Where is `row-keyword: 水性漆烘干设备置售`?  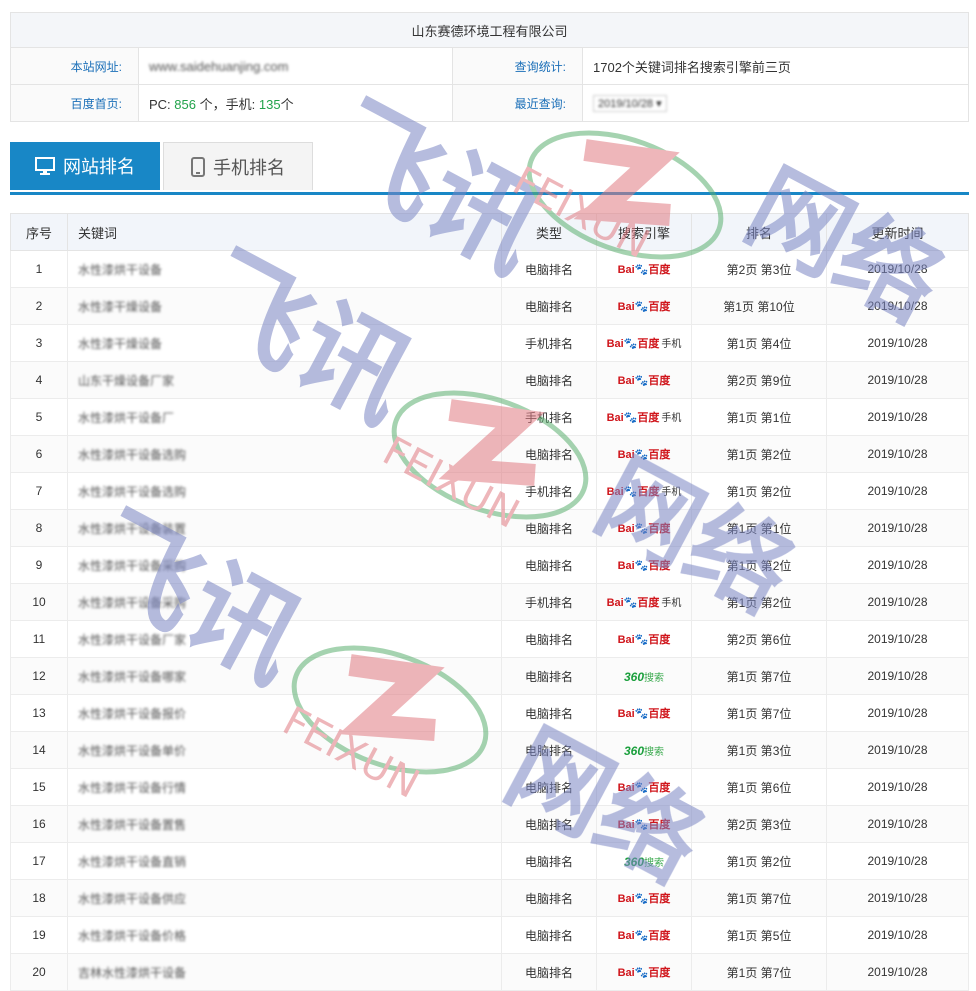
row-keyword: 水性漆烘干设备置售 is located at coordinates (284, 824).